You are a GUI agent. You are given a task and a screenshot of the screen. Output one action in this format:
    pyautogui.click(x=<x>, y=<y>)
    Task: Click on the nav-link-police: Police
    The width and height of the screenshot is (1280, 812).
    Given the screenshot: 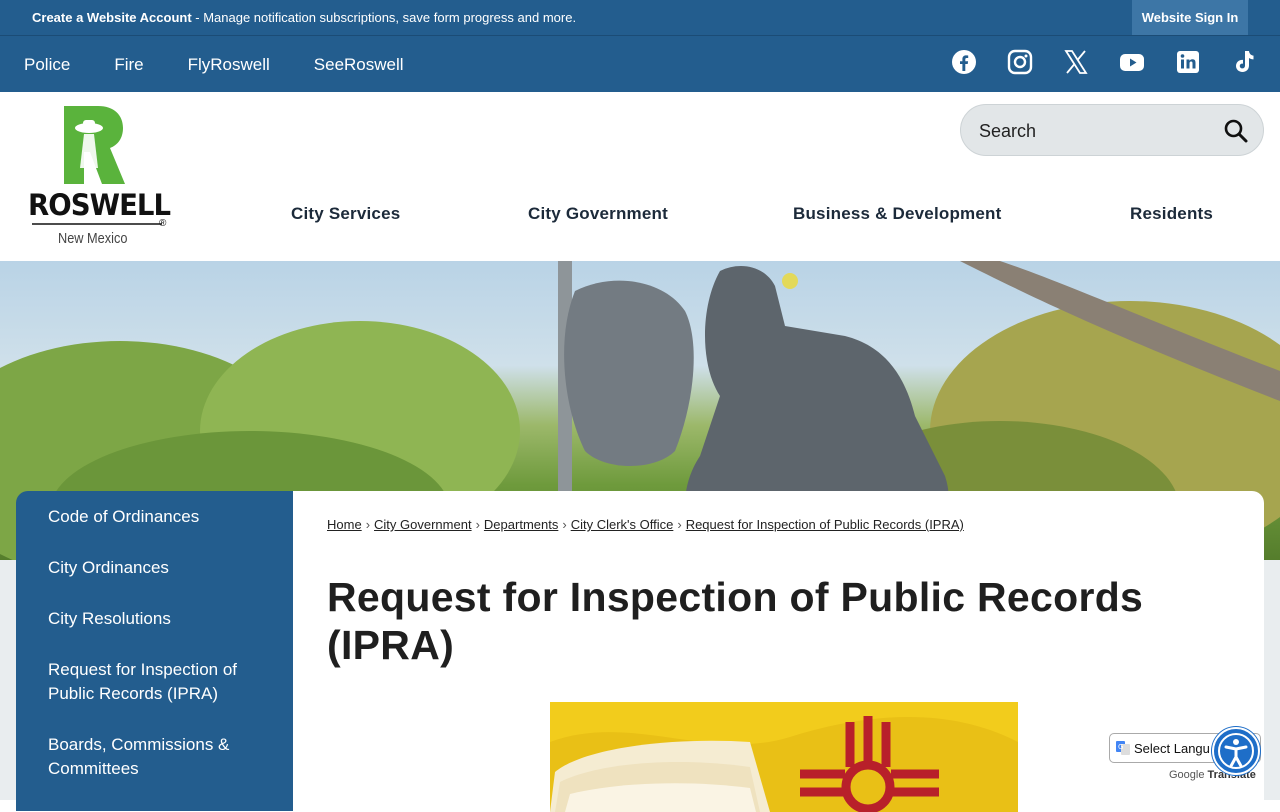 What is the action you would take?
    pyautogui.click(x=47, y=65)
    